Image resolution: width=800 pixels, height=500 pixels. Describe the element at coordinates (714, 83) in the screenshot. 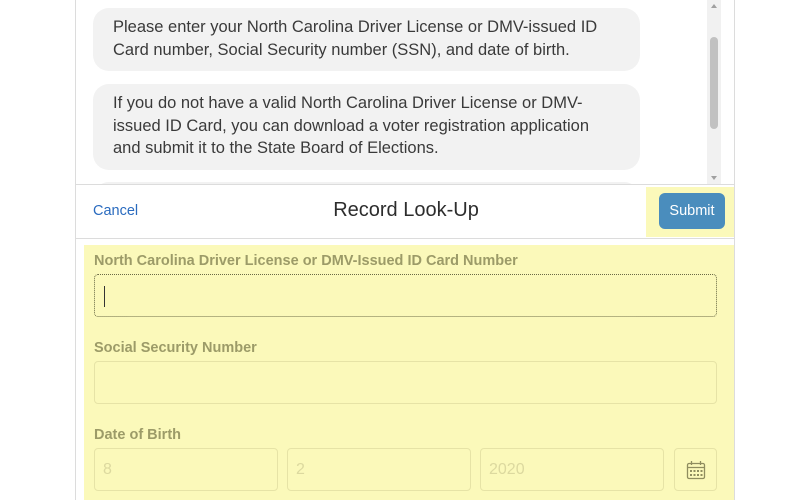

I see `scrollbar-thumb` at that location.